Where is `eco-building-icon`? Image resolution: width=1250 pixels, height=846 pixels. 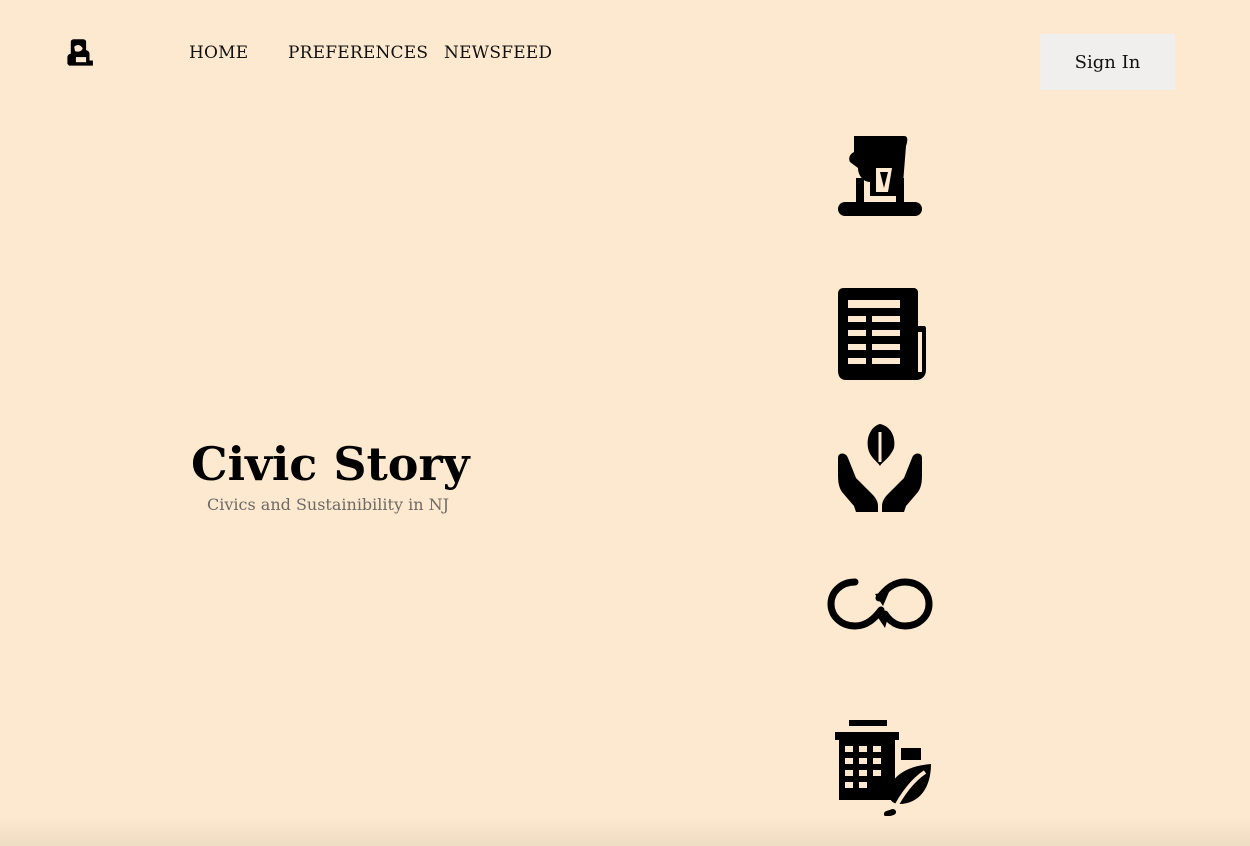 eco-building-icon is located at coordinates (884, 767).